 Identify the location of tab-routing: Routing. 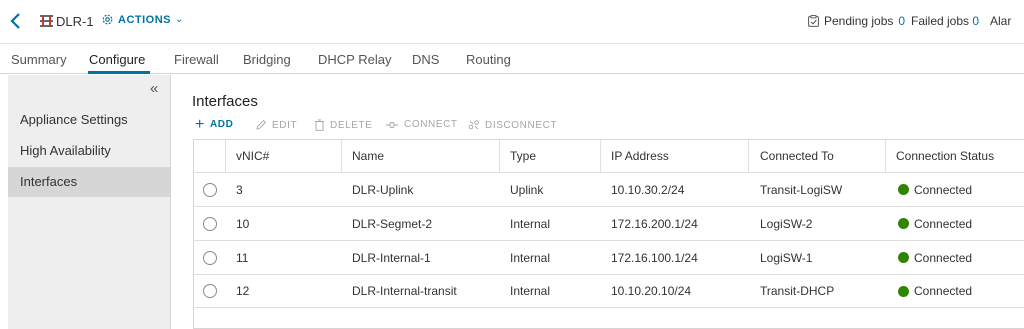
(488, 59).